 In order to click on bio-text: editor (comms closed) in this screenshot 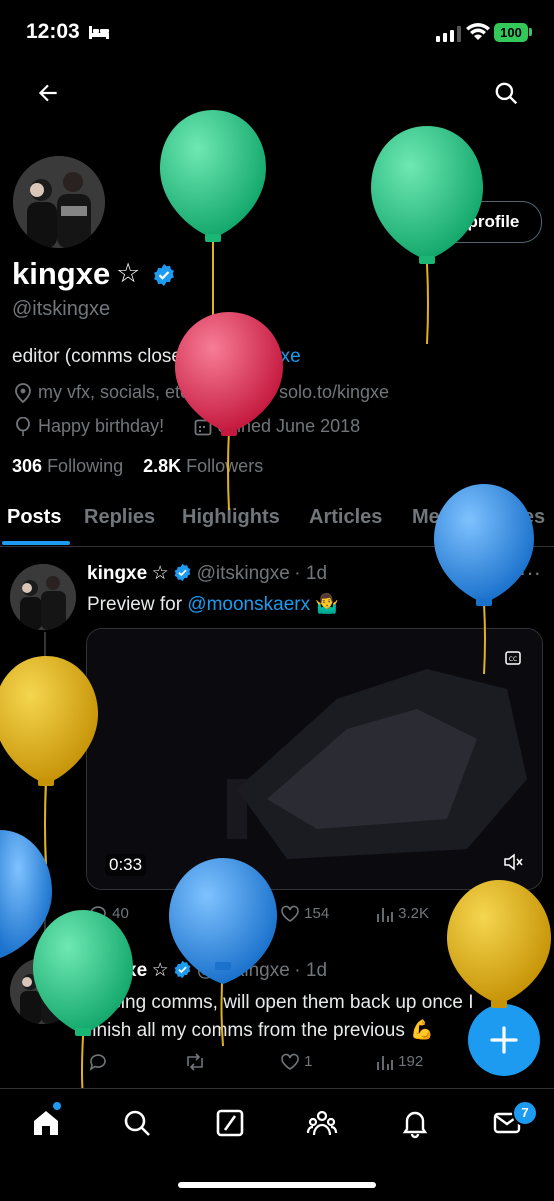, I will do `click(105, 356)`.